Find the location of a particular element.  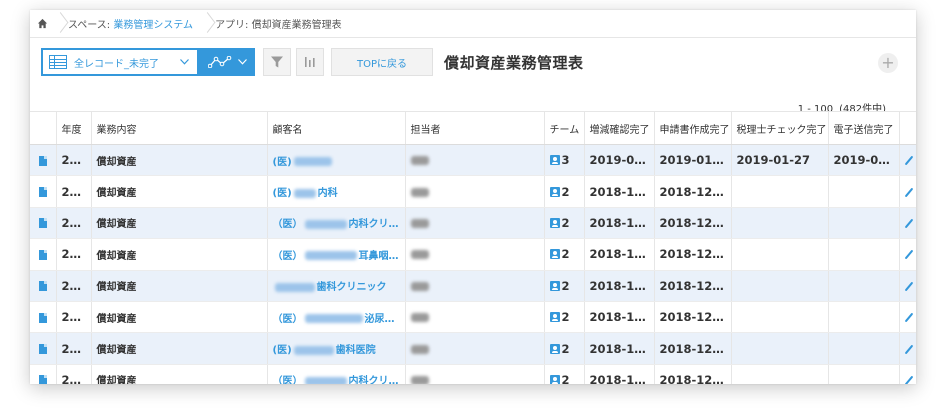

table-row: 2018償却資産 （医） 耳鼻咽喉科クリ… 2 2018-12-082018-12-08 is located at coordinates (473, 254).